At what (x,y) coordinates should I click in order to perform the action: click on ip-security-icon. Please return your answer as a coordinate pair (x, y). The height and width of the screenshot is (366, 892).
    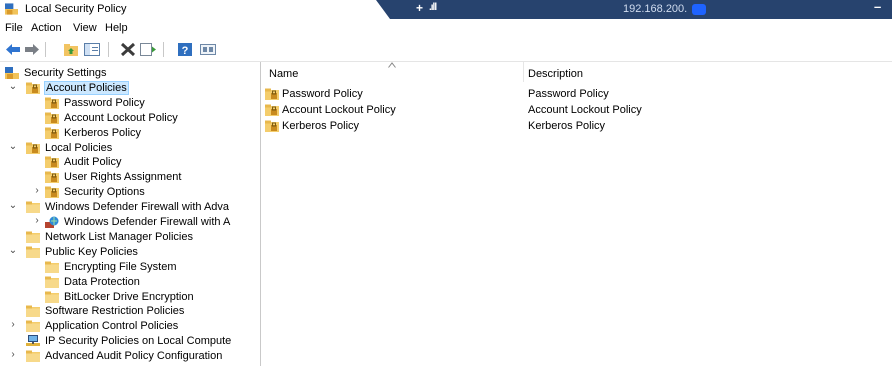
    Looking at the image, I should click on (33, 341).